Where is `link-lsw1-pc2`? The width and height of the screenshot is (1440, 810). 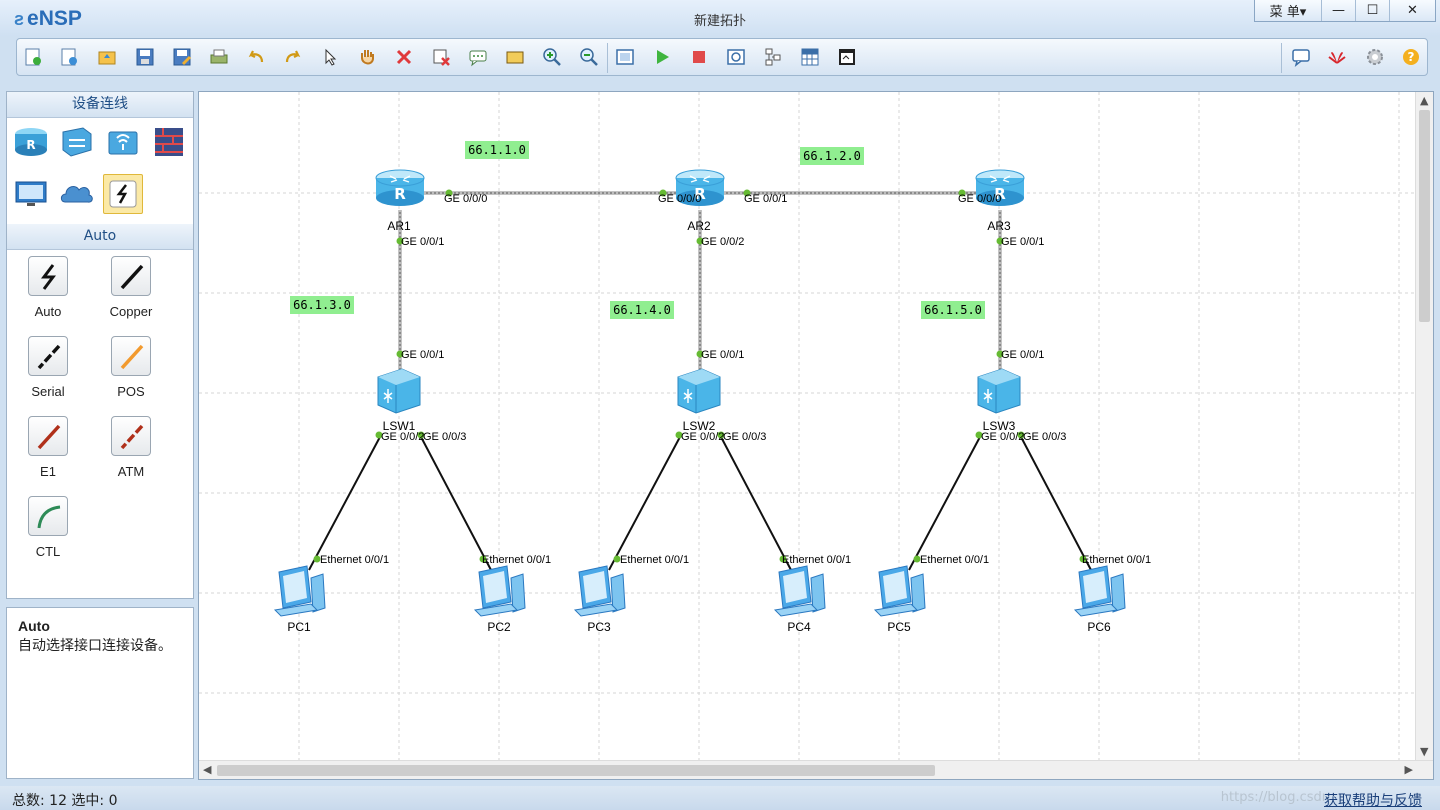 link-lsw1-pc2 is located at coordinates (455, 502).